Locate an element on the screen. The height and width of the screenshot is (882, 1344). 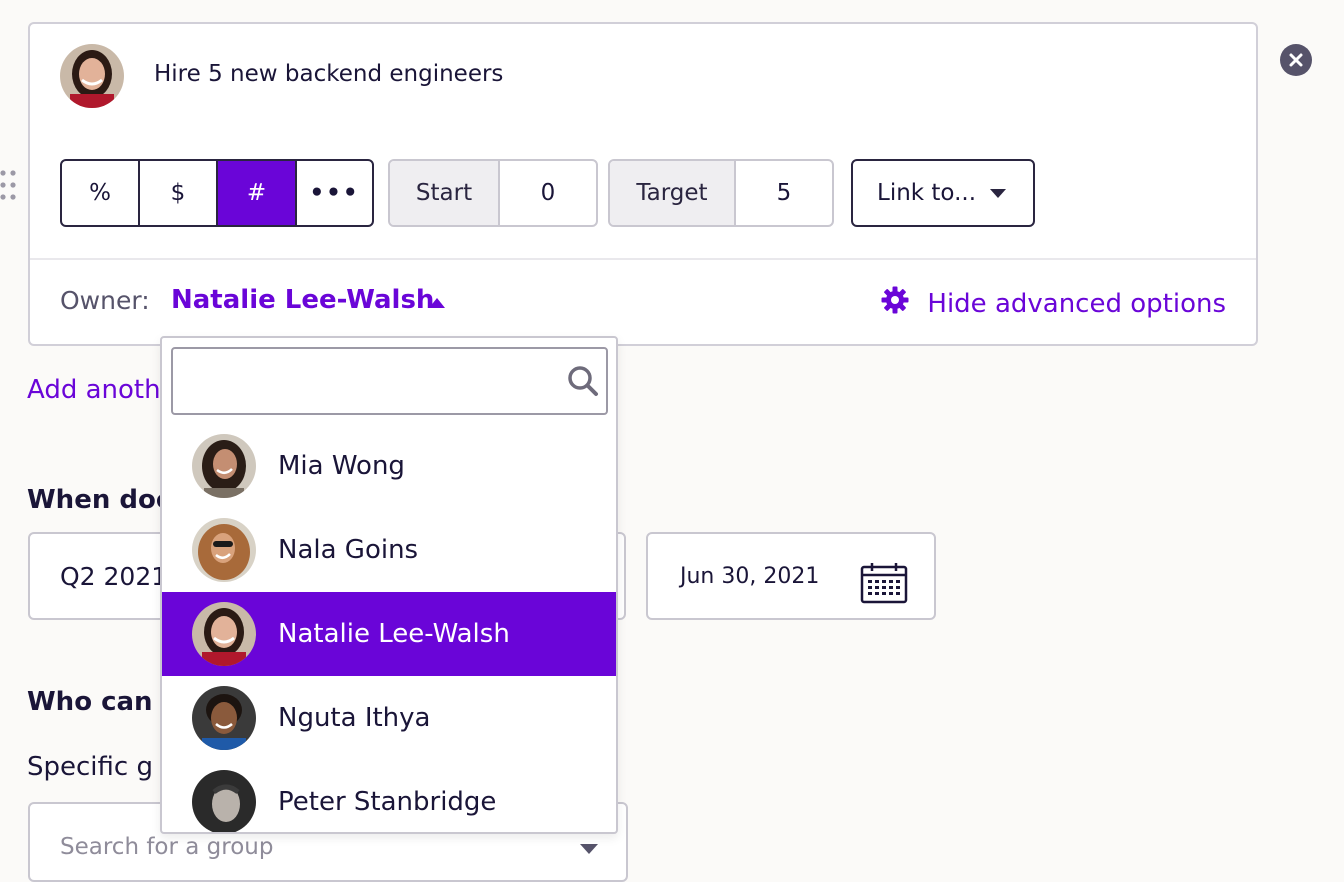
owner-option-name: Peter Stanbridge is located at coordinates (387, 802).